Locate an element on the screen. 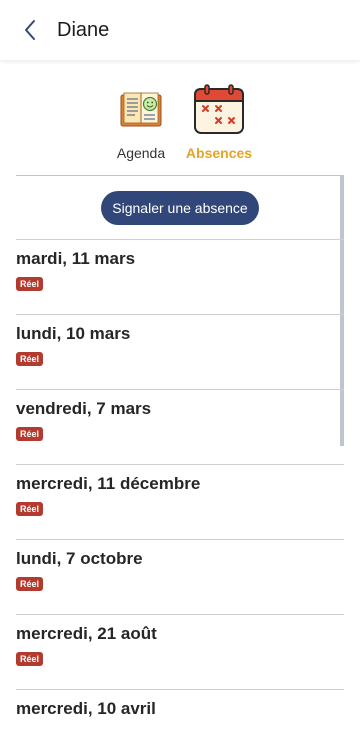  tab-agenda: Agenda is located at coordinates (141, 123).